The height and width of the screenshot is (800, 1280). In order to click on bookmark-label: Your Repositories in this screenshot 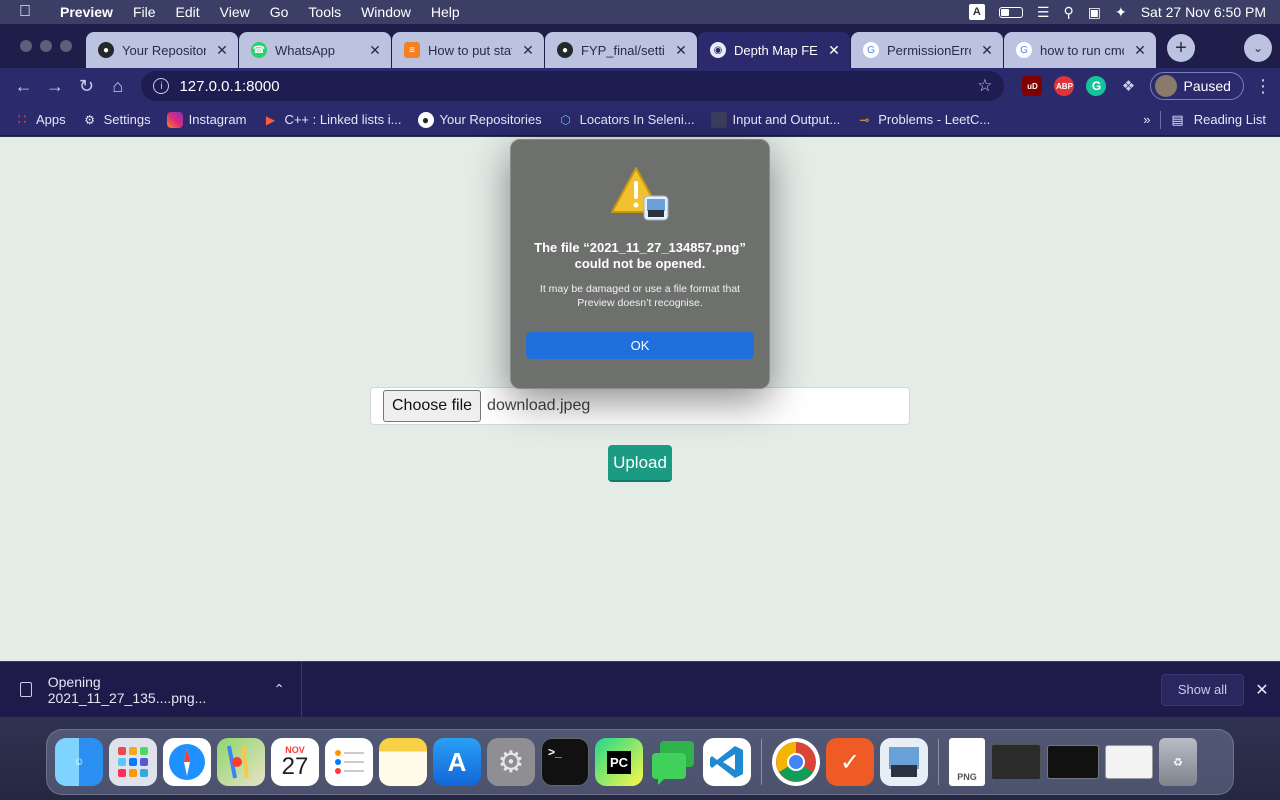, I will do `click(490, 119)`.